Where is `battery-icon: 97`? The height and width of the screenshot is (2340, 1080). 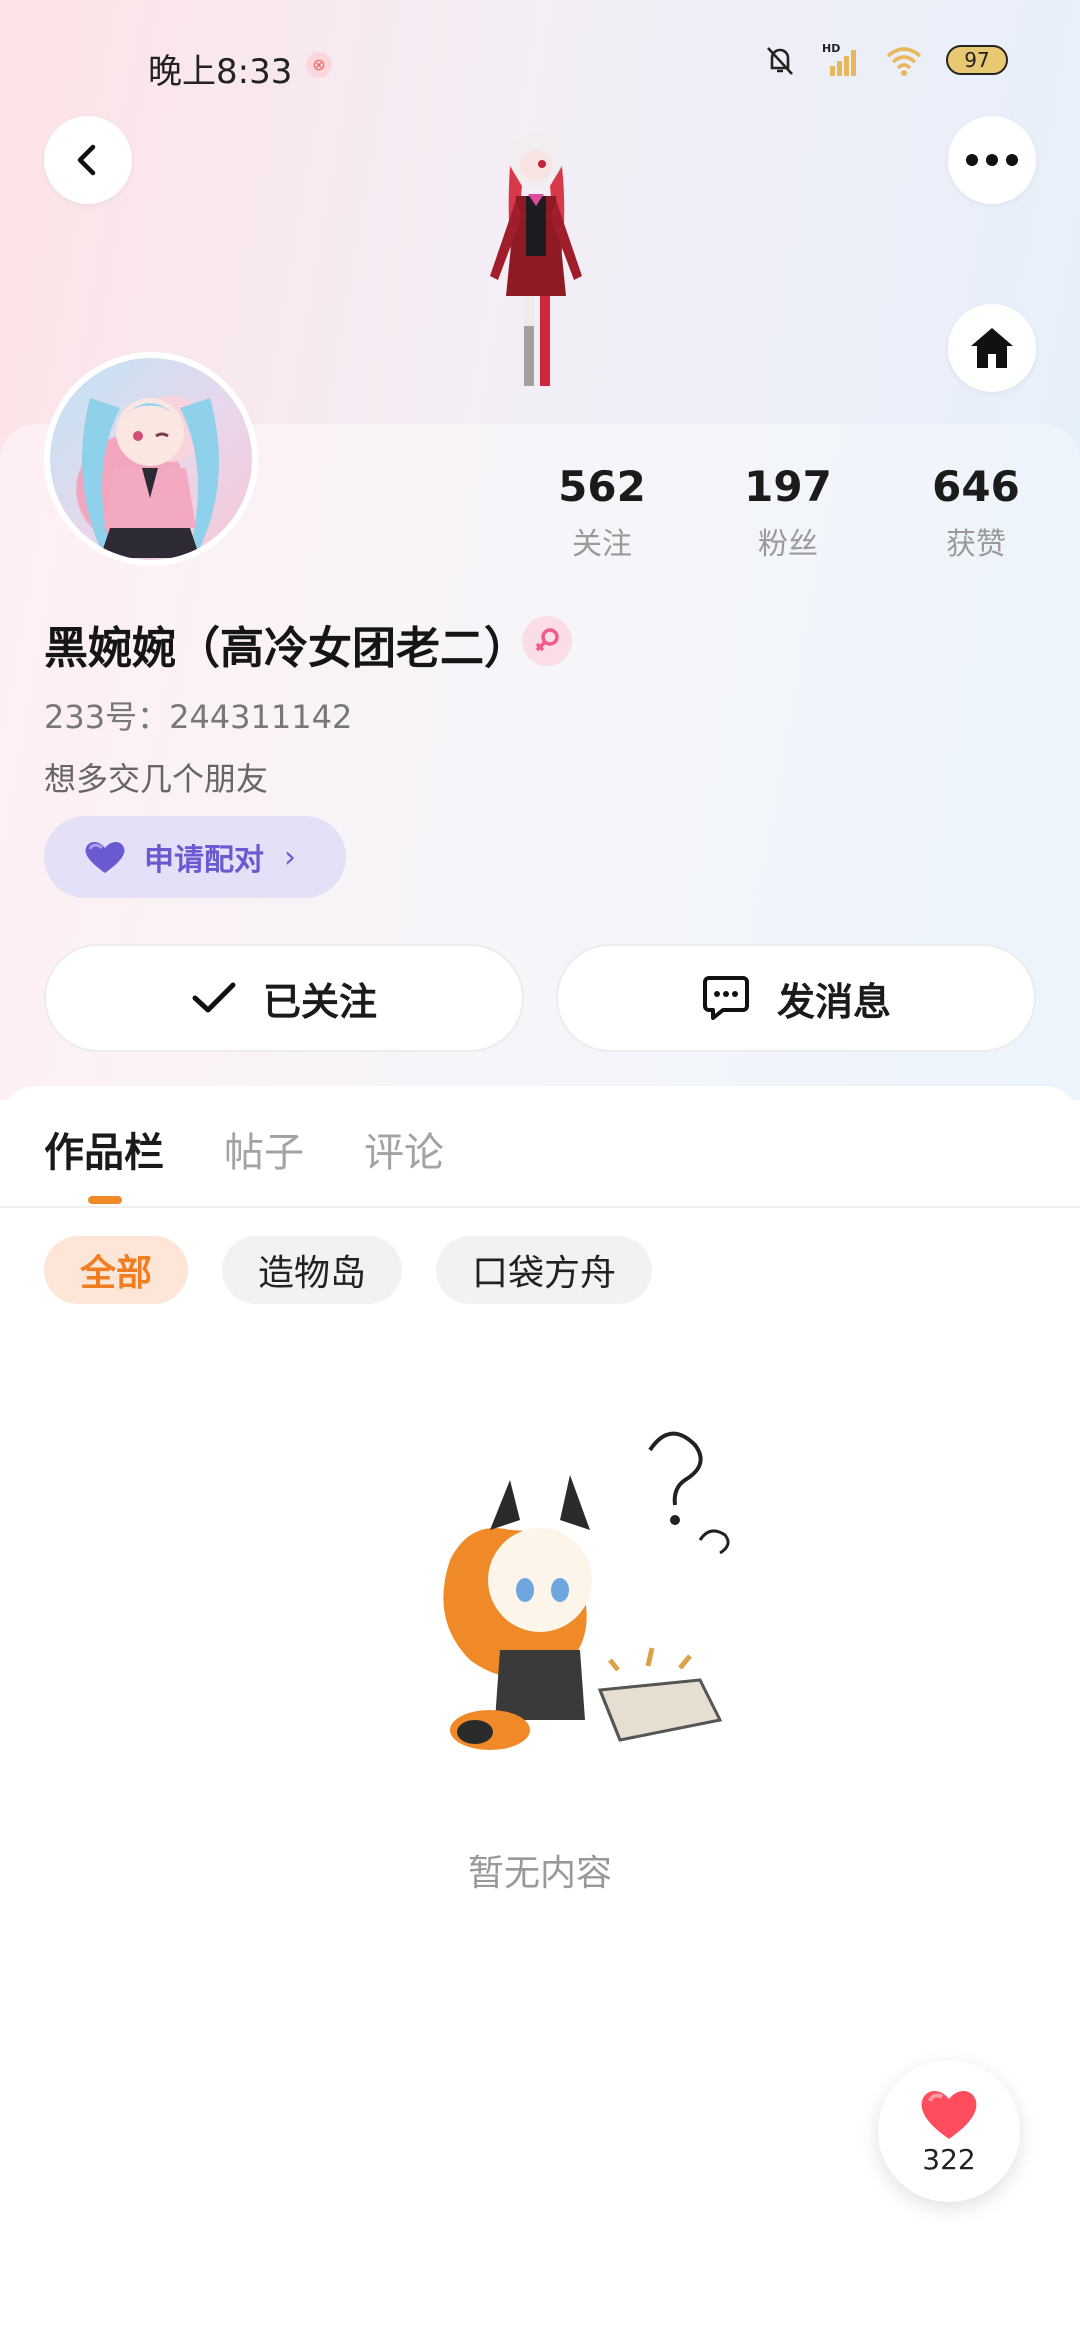
battery-icon: 97 is located at coordinates (977, 60).